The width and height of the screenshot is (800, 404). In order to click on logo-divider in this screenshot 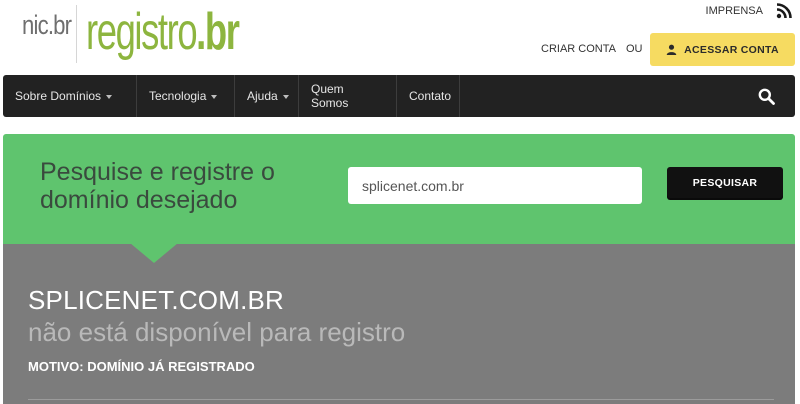, I will do `click(76, 34)`.